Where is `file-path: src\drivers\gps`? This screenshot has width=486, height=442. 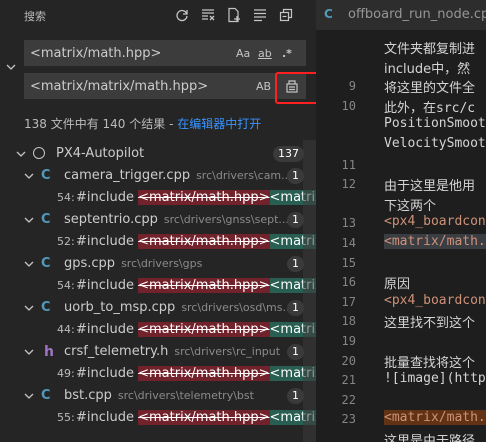
file-path: src\drivers\gps is located at coordinates (162, 263).